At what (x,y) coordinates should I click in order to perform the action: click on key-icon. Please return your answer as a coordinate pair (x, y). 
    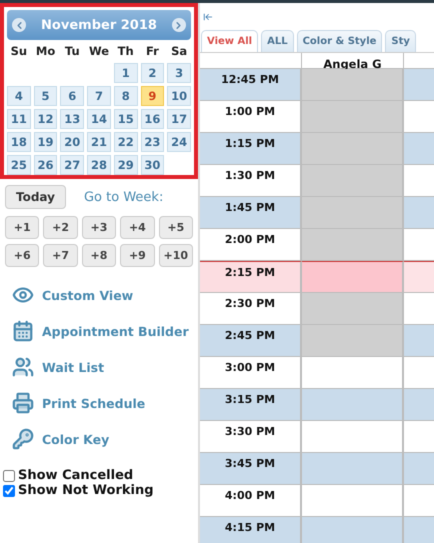
    Looking at the image, I should click on (23, 439).